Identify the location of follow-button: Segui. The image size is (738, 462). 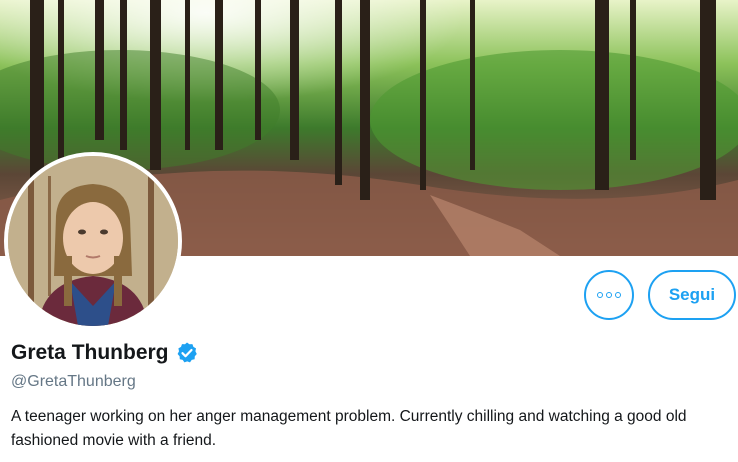
(692, 295).